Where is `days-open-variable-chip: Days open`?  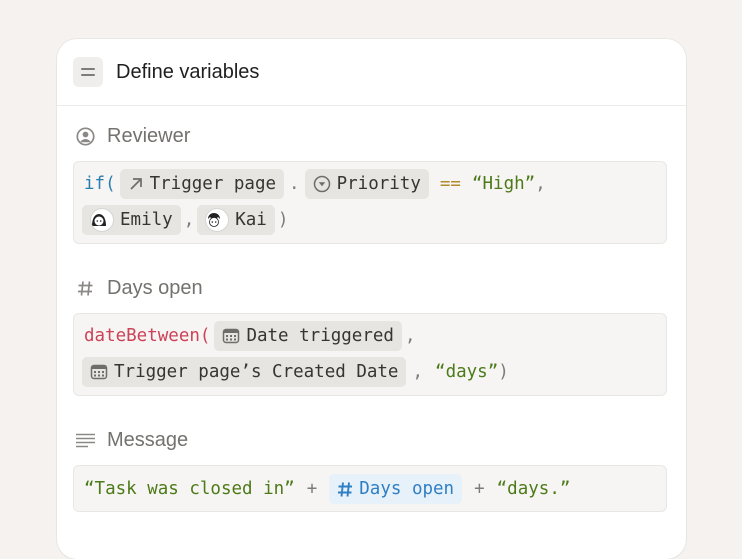 days-open-variable-chip: Days open is located at coordinates (396, 489).